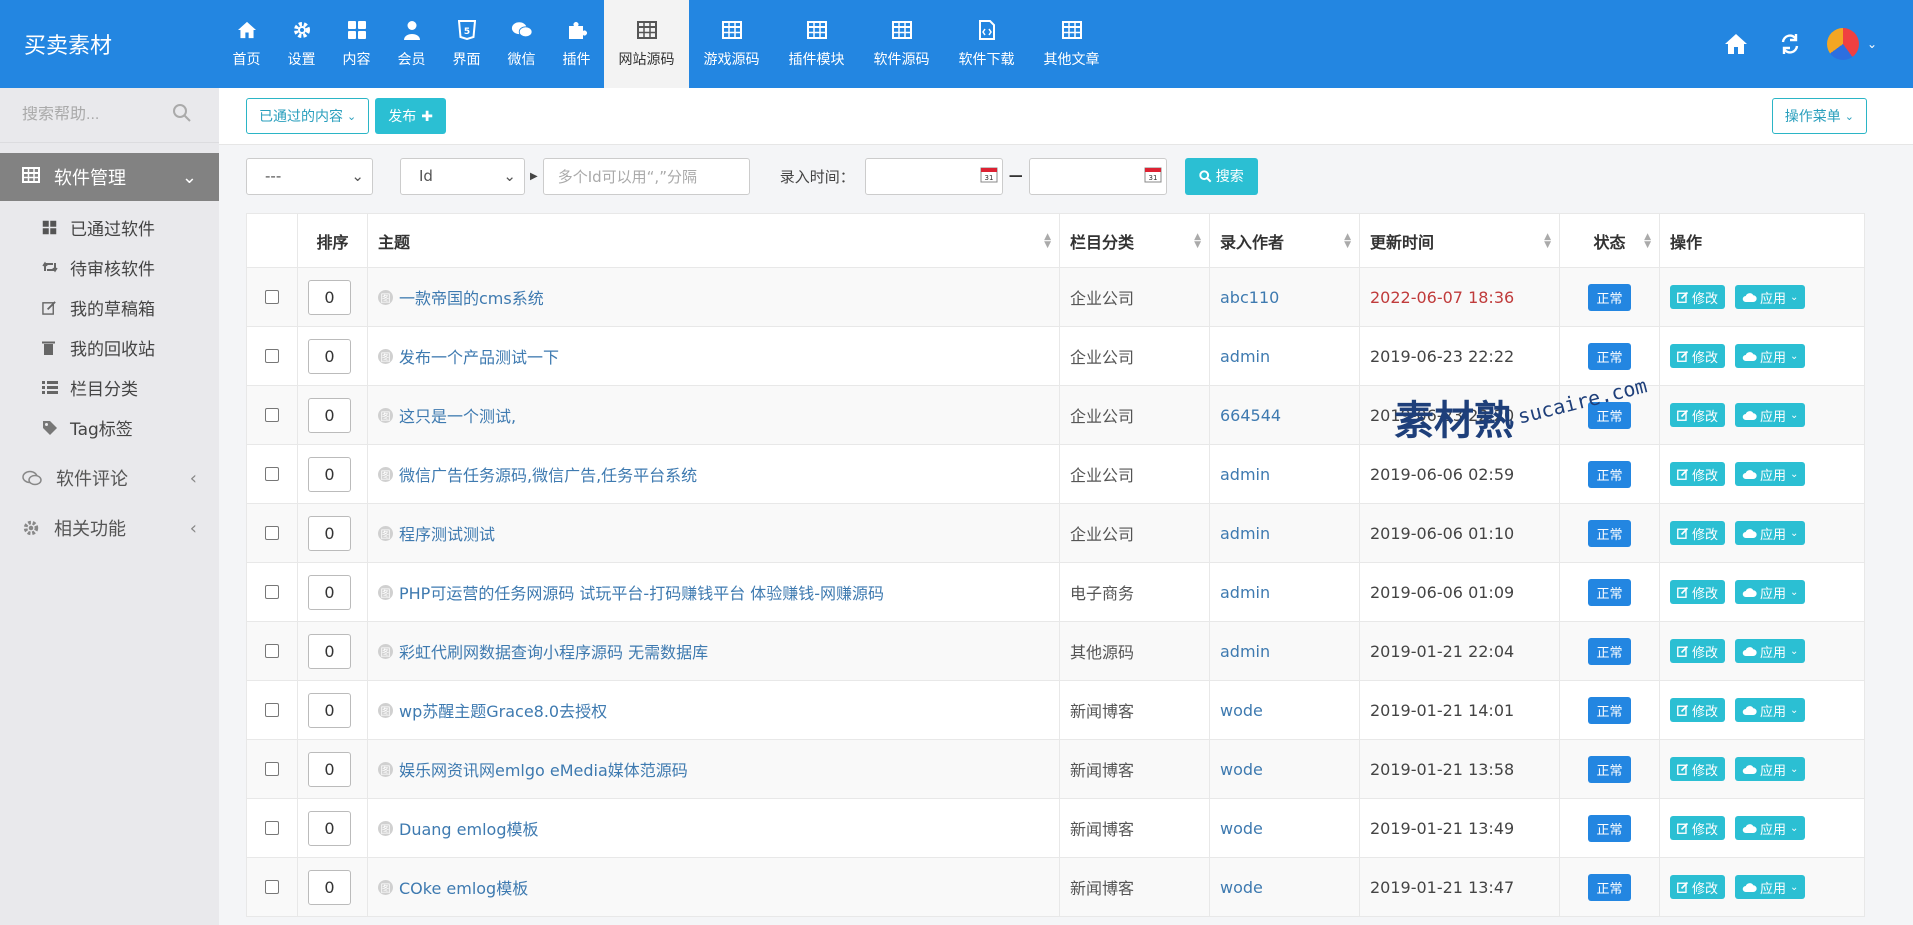  Describe the element at coordinates (1134, 240) in the screenshot. I see `col-header-category: 栏目分类 ▲ ▼` at that location.